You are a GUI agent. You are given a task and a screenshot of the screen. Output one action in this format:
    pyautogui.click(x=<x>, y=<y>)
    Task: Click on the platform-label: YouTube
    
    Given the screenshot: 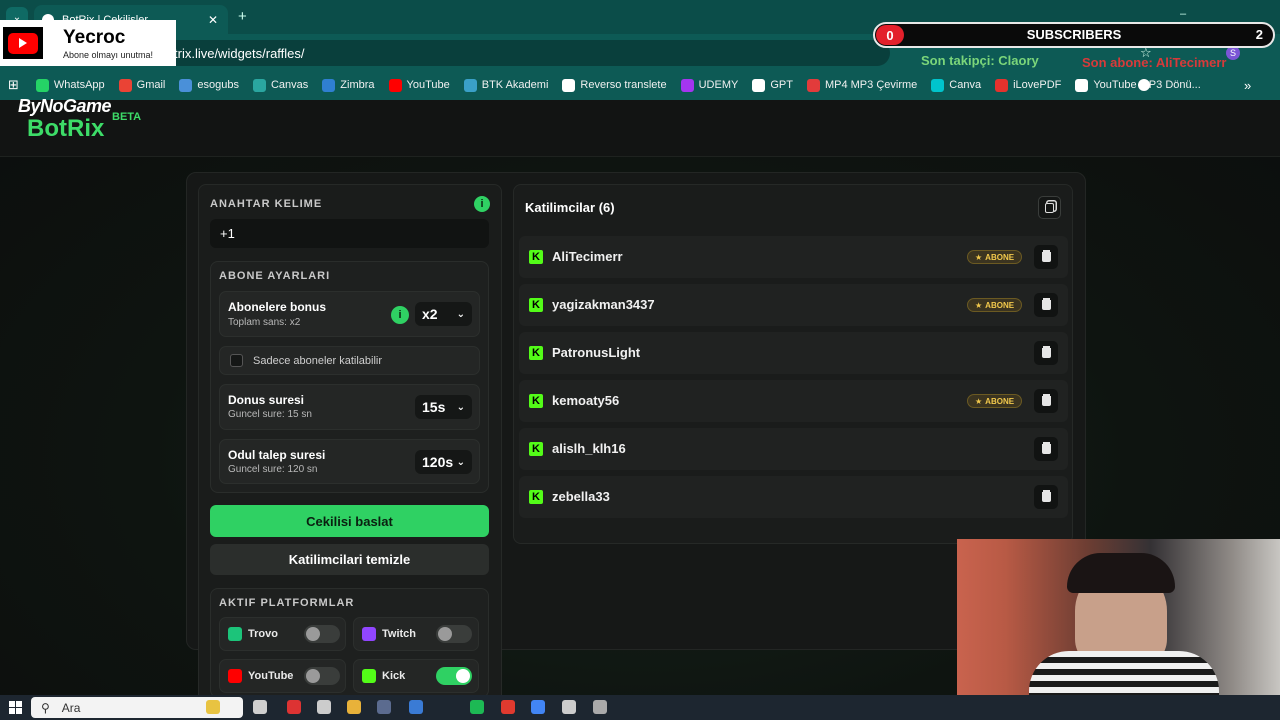 What is the action you would take?
    pyautogui.click(x=271, y=676)
    